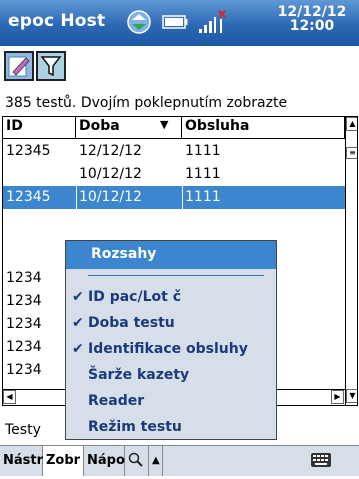 The height and width of the screenshot is (479, 359). Describe the element at coordinates (131, 323) in the screenshot. I see `popup-item-label: Doba testu` at that location.